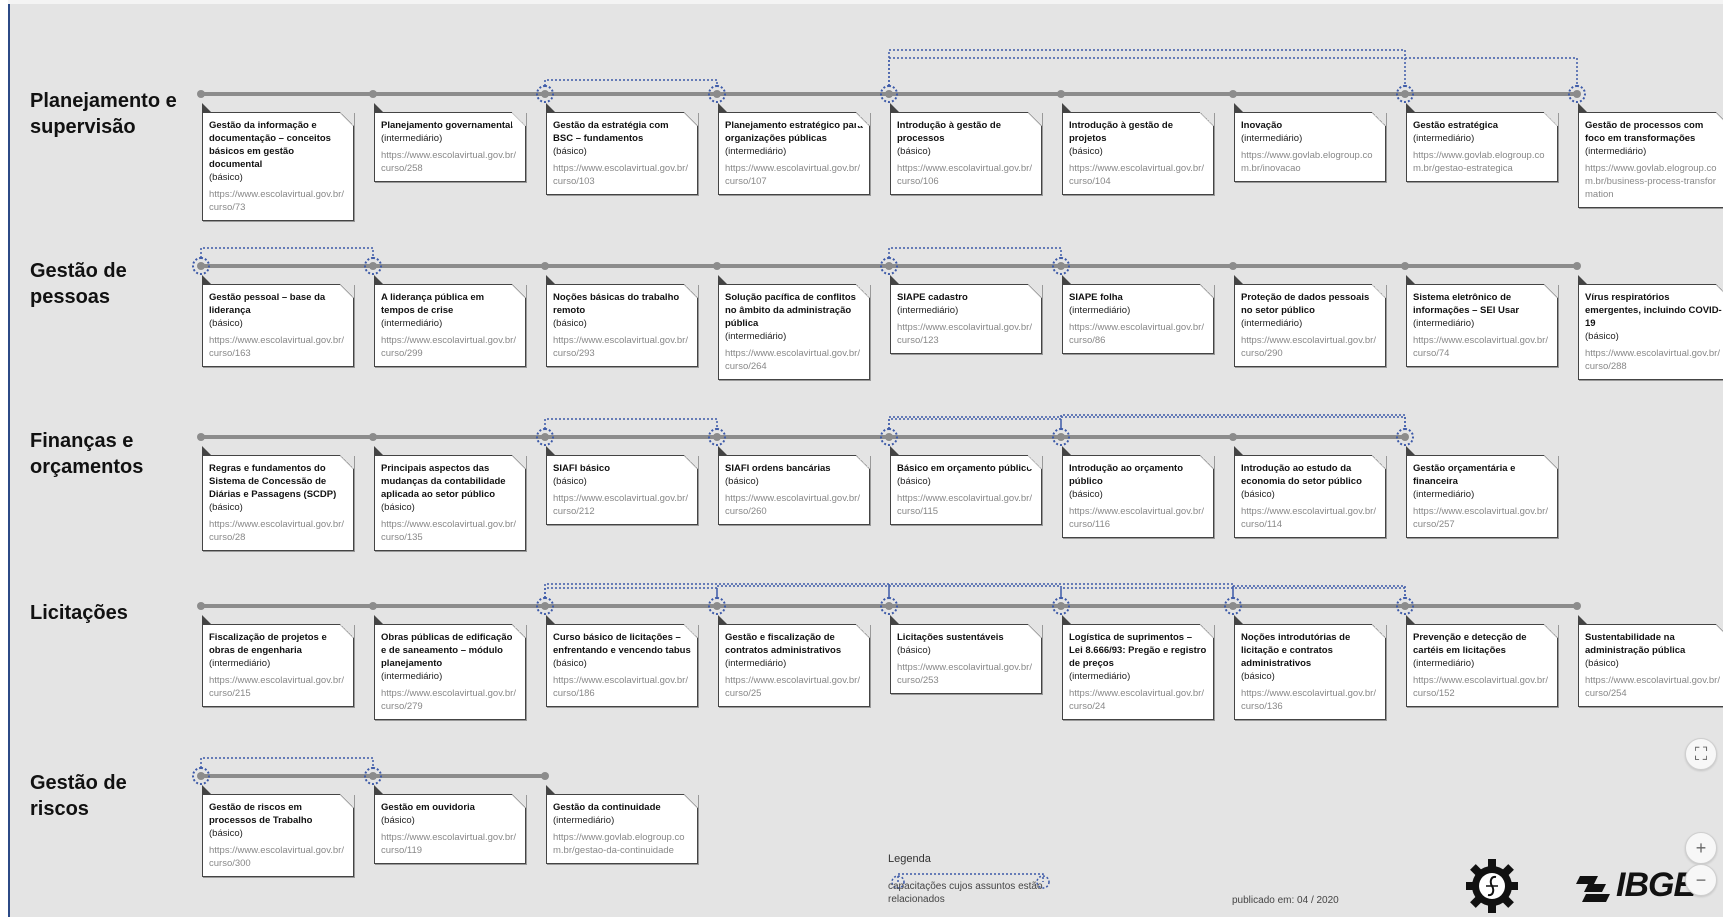 The image size is (1723, 917). Describe the element at coordinates (1285, 900) in the screenshot. I see `publication-date: publicado em: 04 / 2020` at that location.